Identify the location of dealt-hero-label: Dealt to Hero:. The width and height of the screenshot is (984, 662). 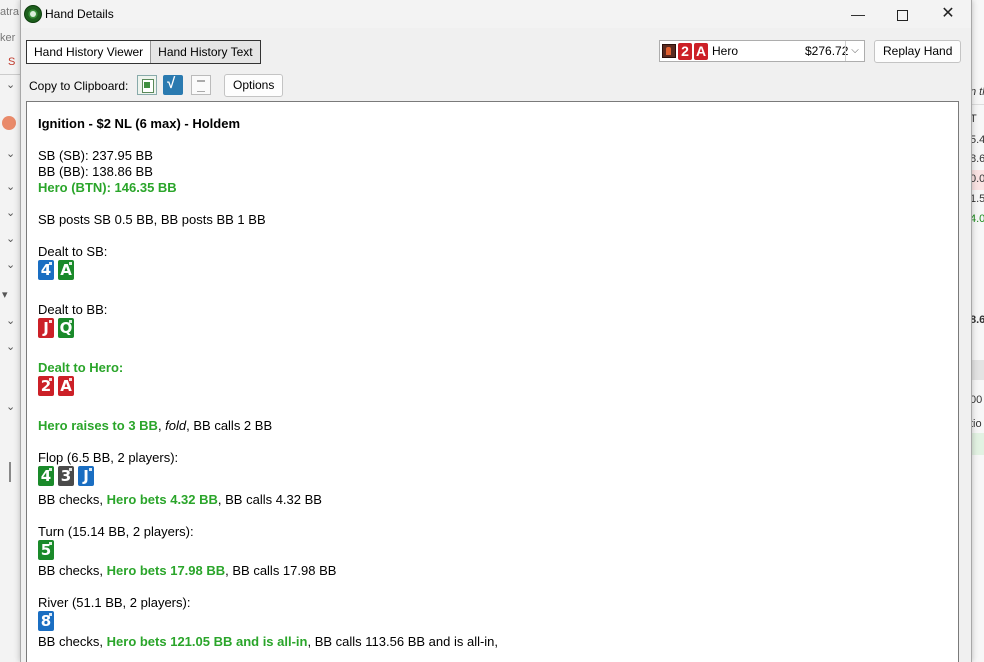
(81, 367).